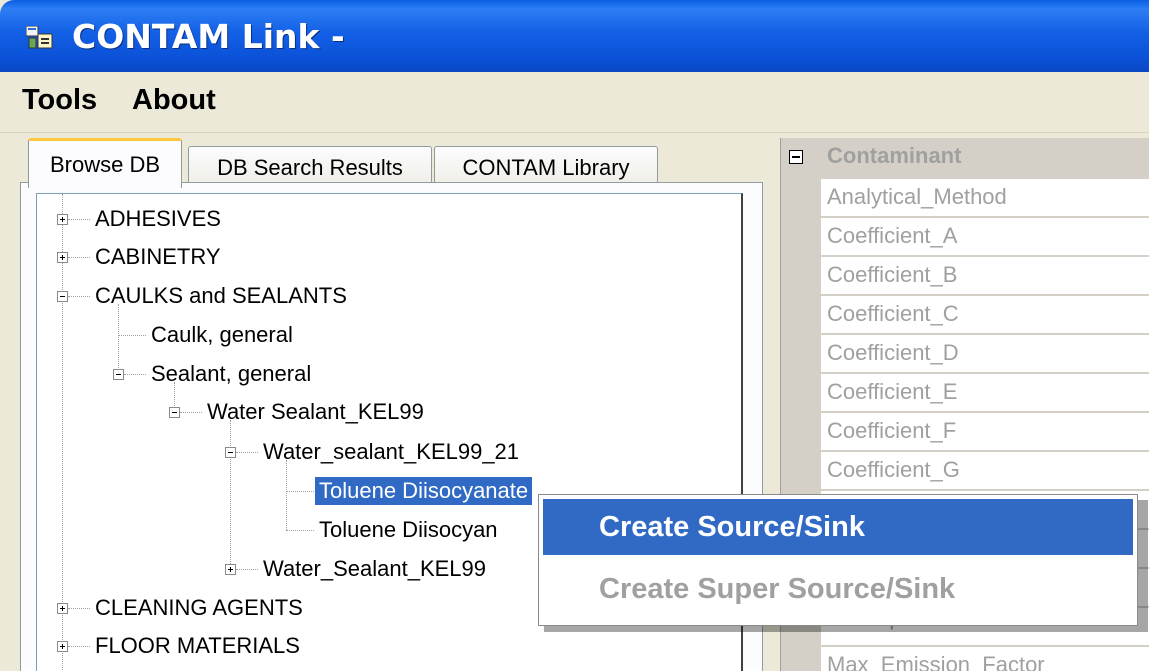 The image size is (1149, 671). Describe the element at coordinates (231, 374) in the screenshot. I see `tree-node-sealant-general: Sealant, general` at that location.